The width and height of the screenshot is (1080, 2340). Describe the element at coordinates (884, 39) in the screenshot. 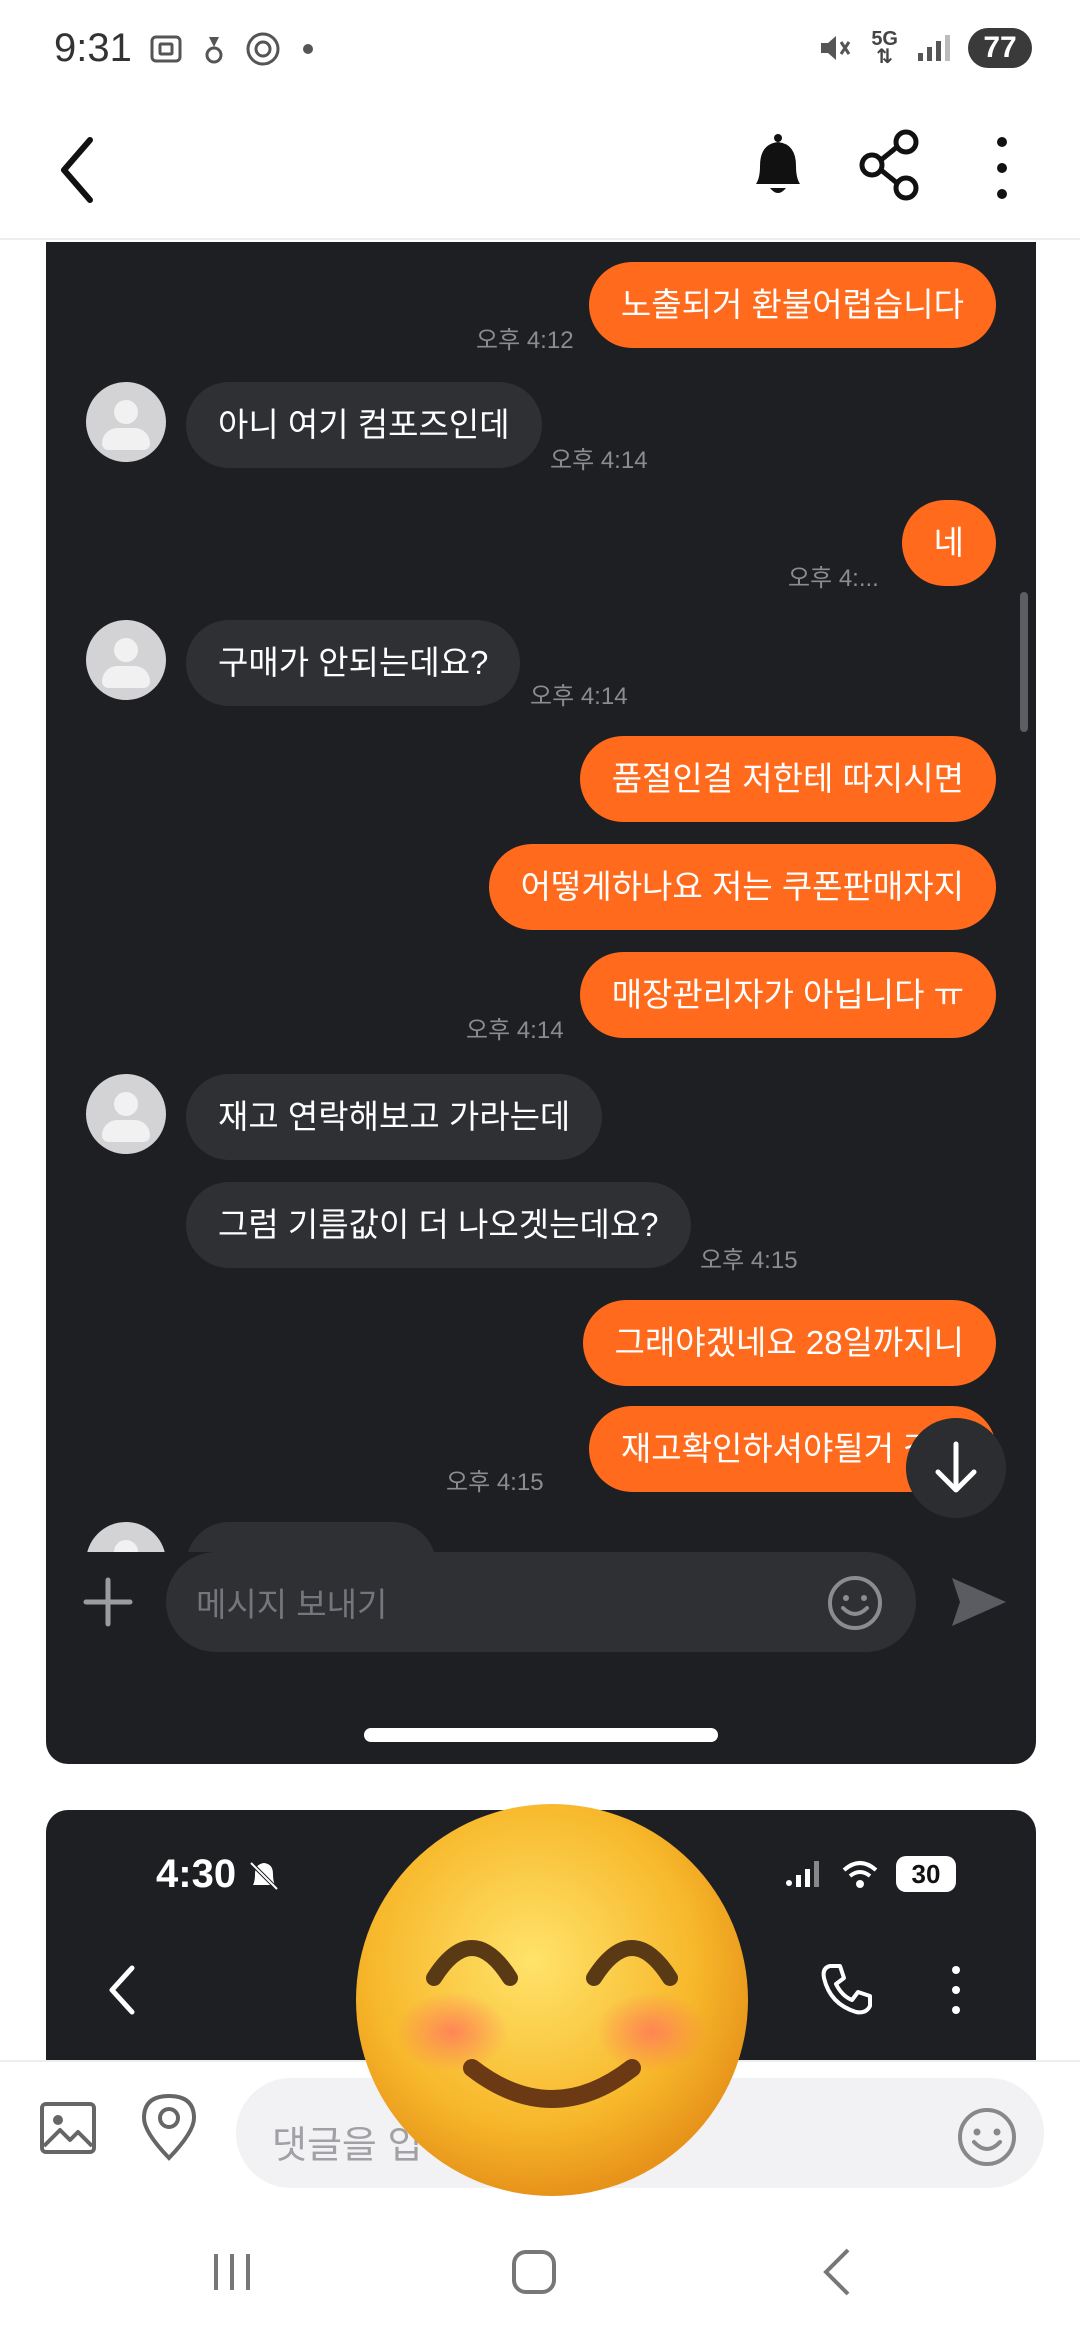

I see `network-type: 5G` at that location.